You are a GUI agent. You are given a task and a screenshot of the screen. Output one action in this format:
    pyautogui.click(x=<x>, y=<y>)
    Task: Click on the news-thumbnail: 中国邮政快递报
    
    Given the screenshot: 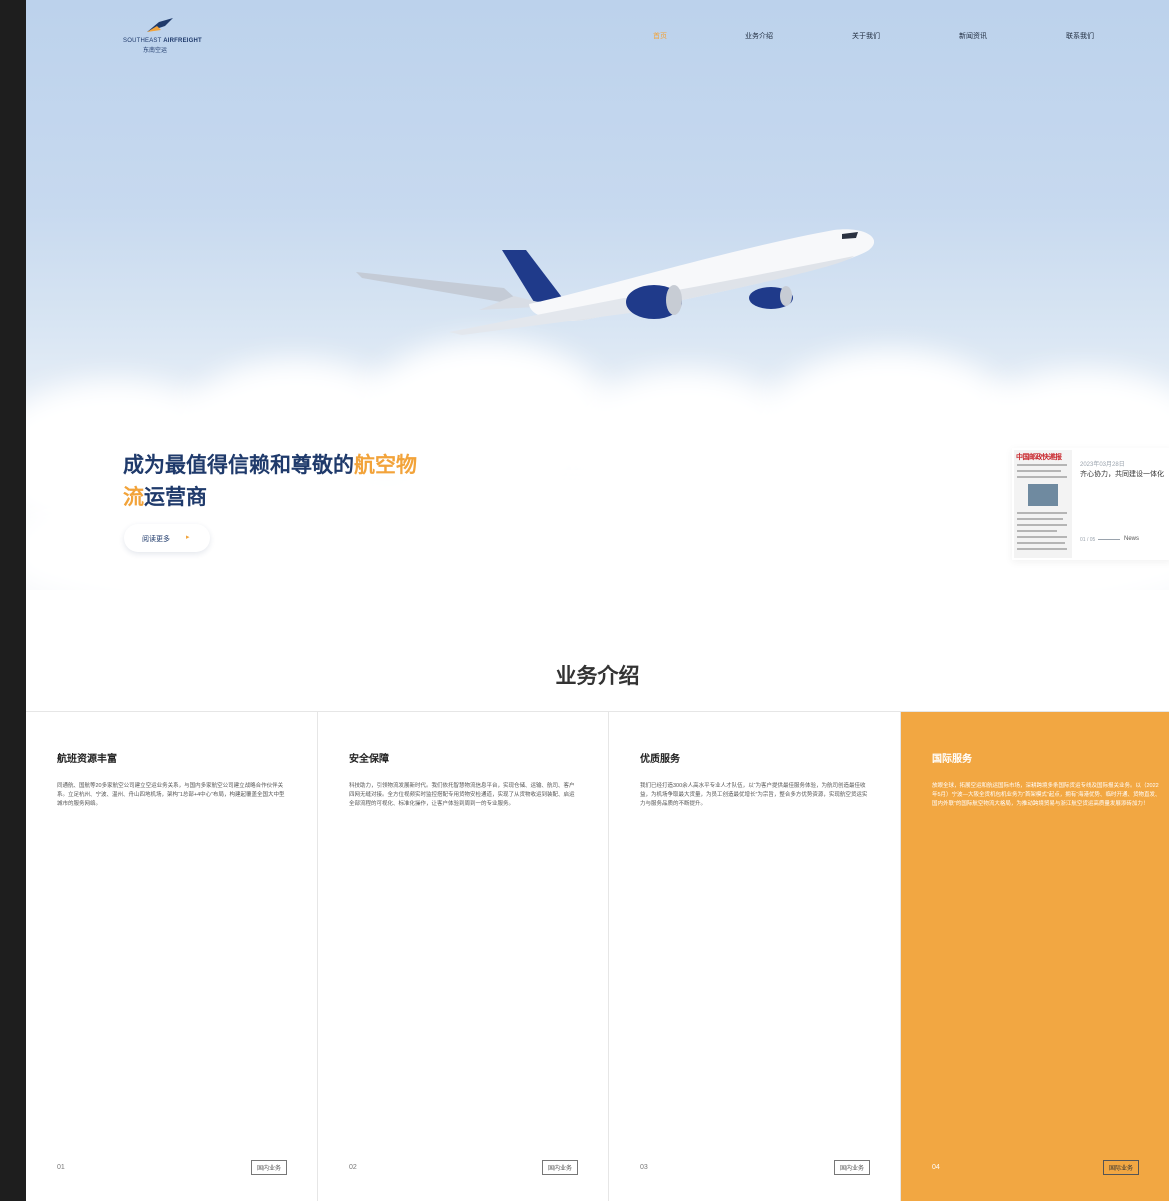 What is the action you would take?
    pyautogui.click(x=1043, y=504)
    